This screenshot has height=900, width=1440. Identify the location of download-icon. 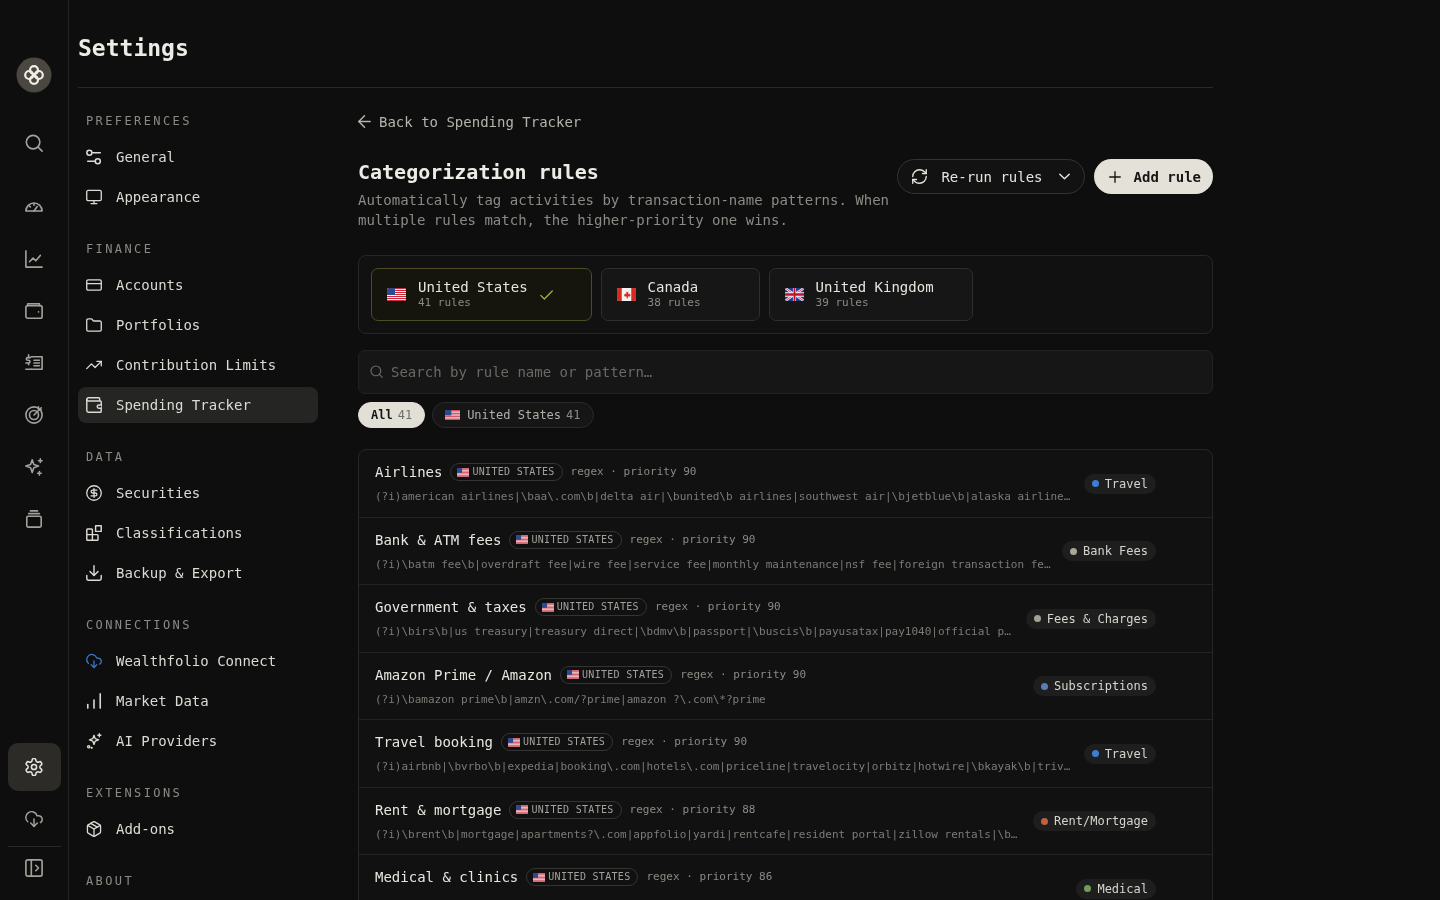
(94, 573).